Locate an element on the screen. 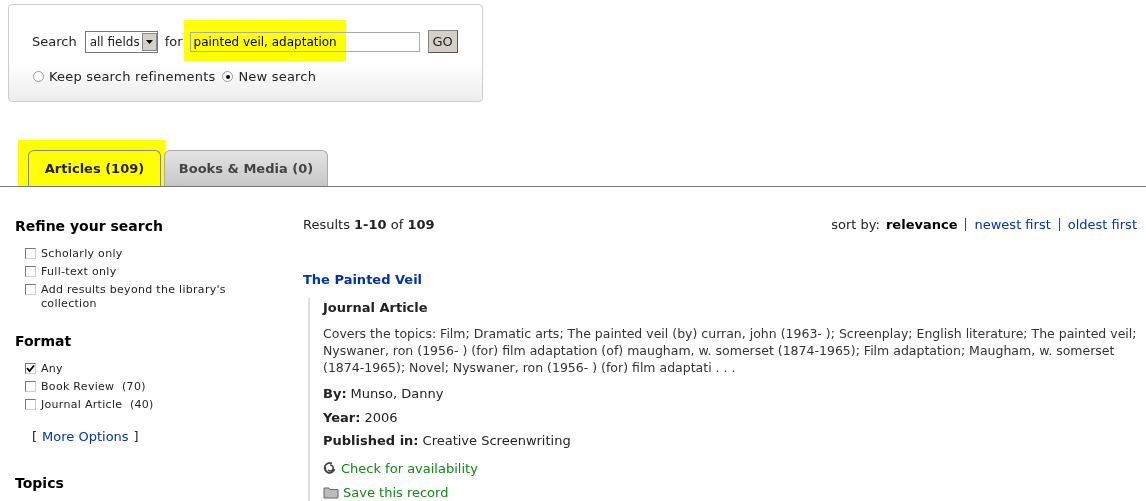 The image size is (1146, 501). search-field: painted veil, adaptation is located at coordinates (304, 41).